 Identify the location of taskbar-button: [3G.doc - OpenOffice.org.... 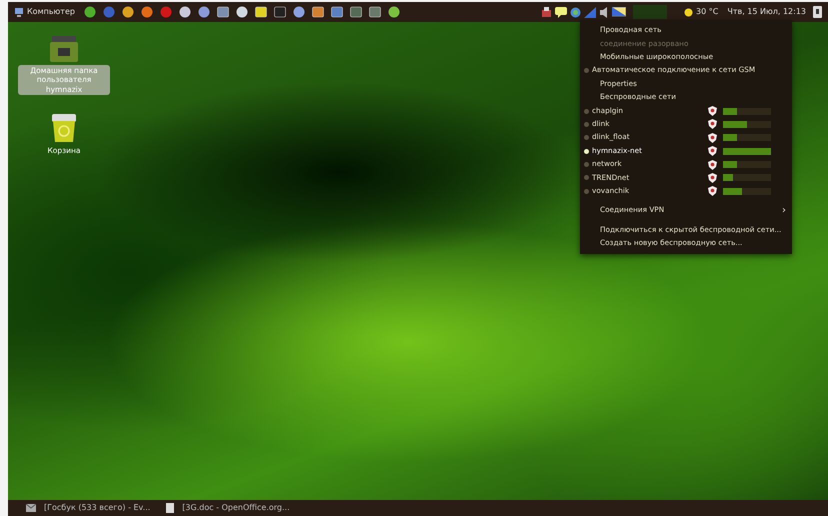
(228, 508).